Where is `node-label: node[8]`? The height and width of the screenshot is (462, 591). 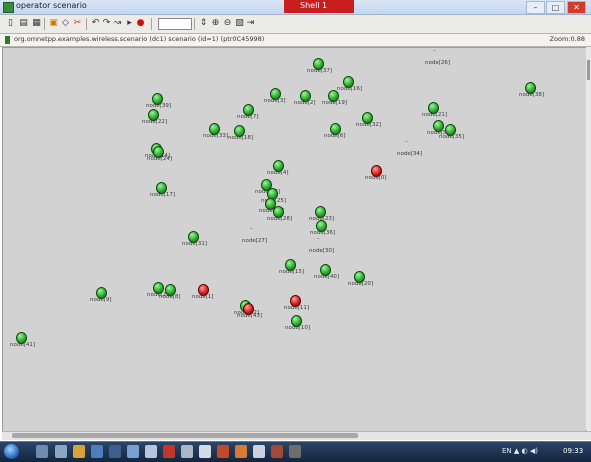 node-label: node[8] is located at coordinates (170, 297).